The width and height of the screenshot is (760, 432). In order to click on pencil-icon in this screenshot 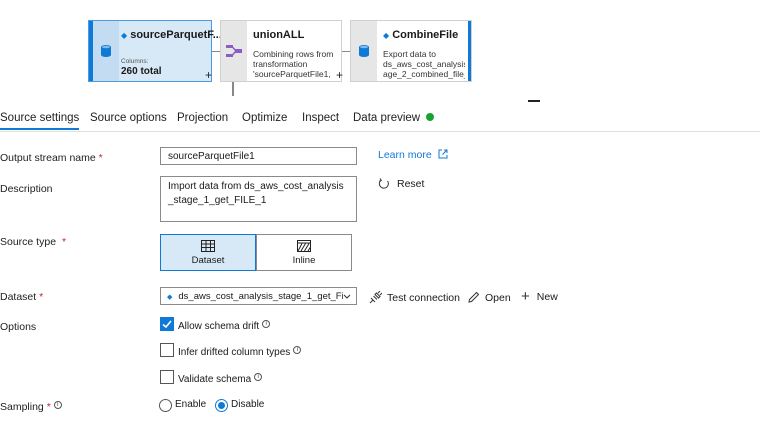, I will do `click(474, 297)`.